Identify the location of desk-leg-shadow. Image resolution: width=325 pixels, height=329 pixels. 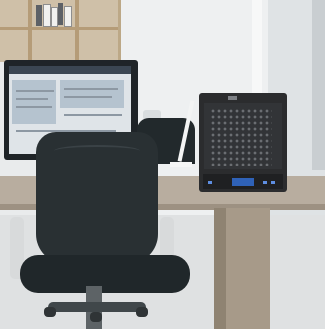
(220, 268).